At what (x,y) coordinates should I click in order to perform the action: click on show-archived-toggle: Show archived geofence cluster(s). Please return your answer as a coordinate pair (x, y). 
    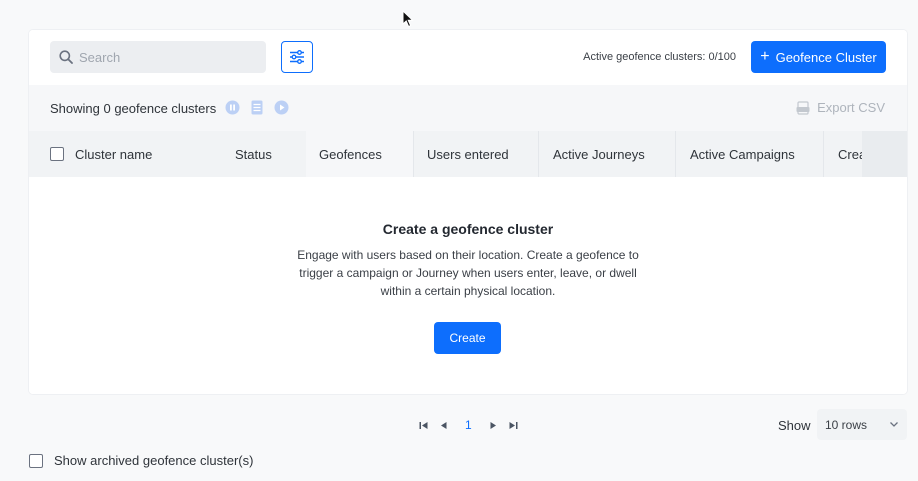
    Looking at the image, I should click on (141, 460).